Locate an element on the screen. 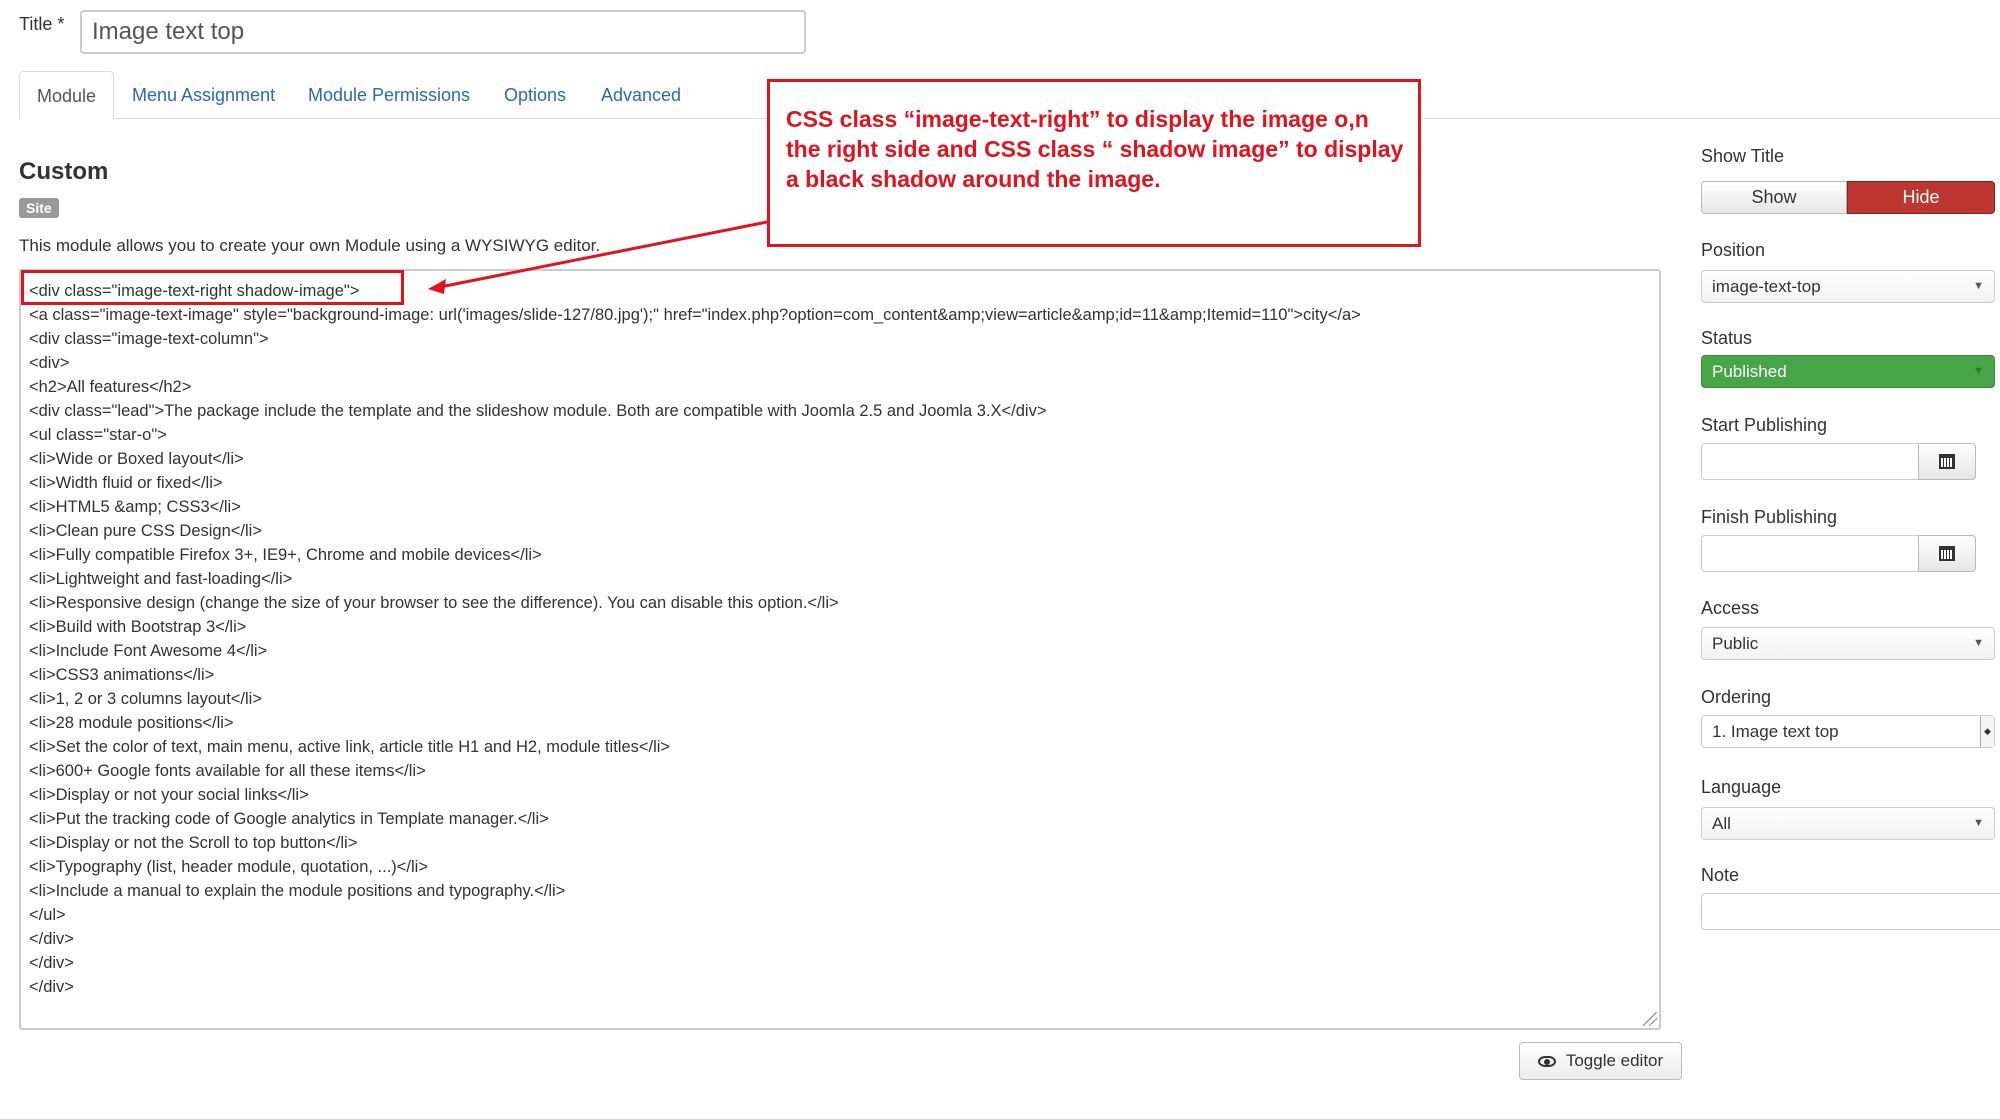 This screenshot has height=1119, width=2000. finish-publishing-field is located at coordinates (1838, 553).